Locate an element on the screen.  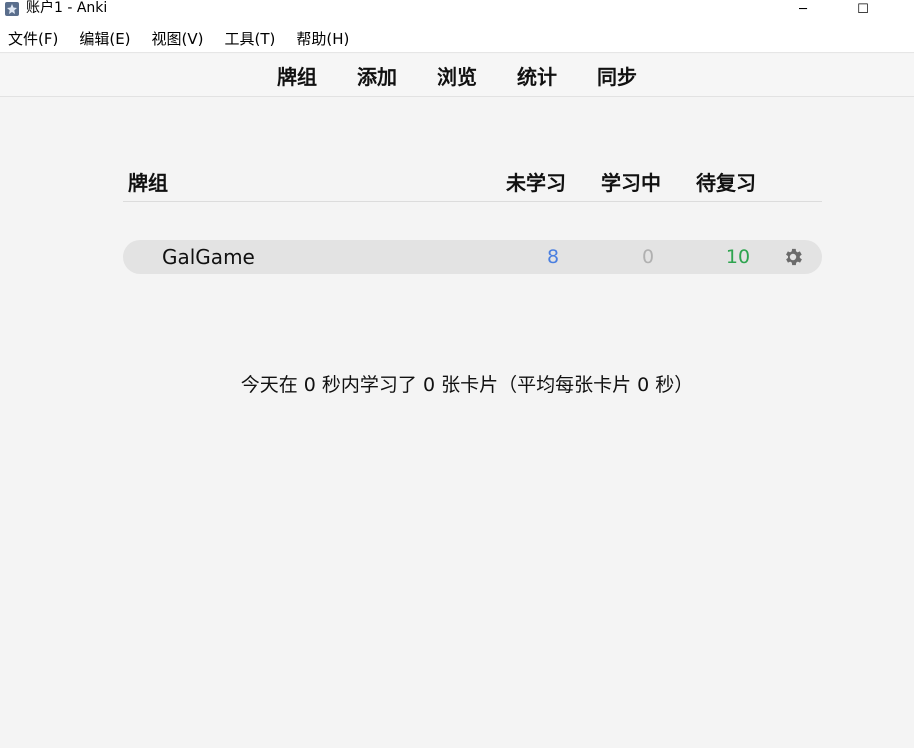
toolbar-stats: 统计 is located at coordinates (537, 75).